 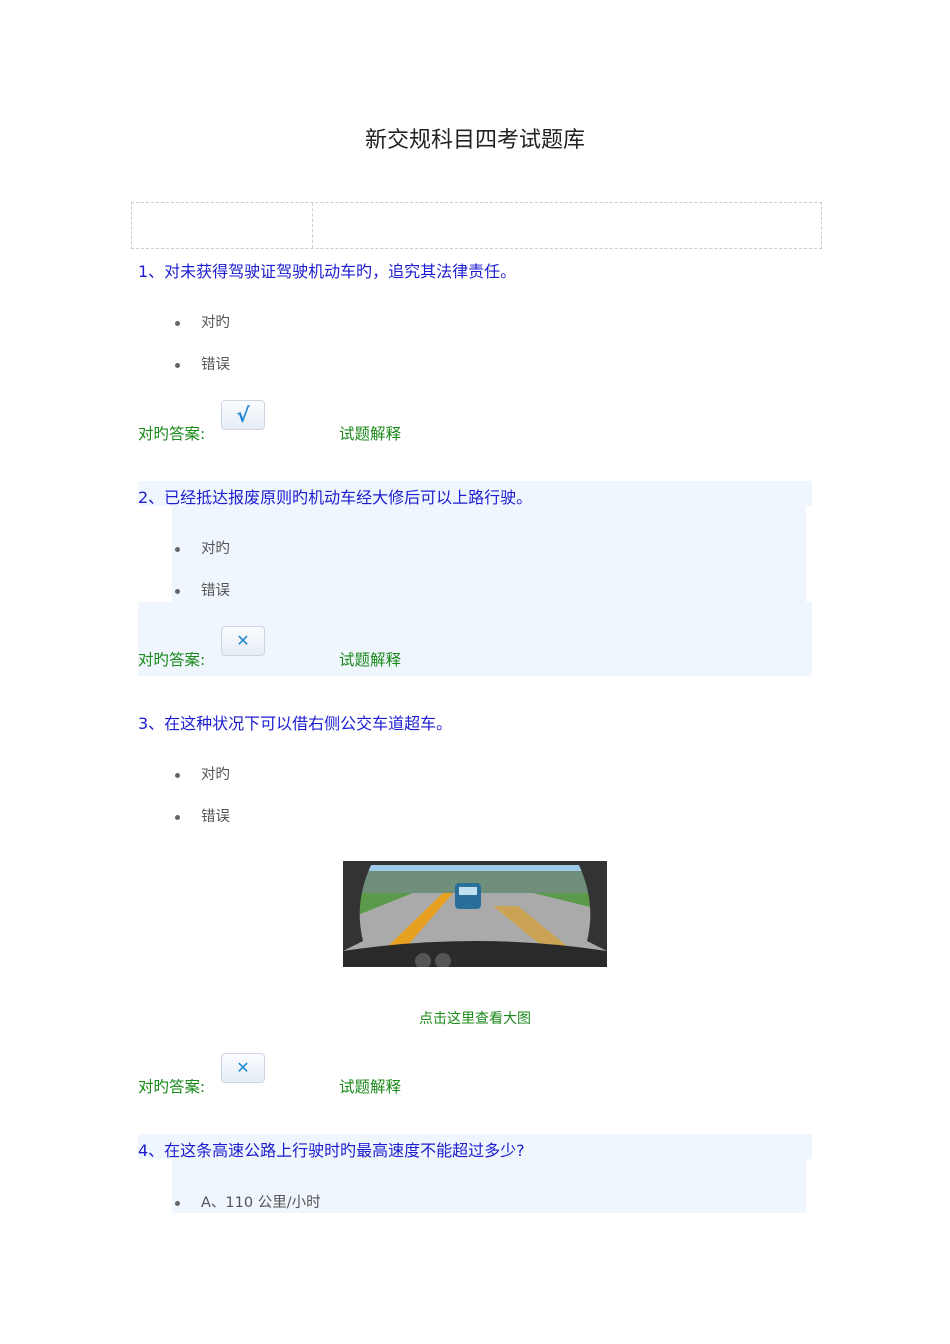 I want to click on question-2: 2、已经抵达报废原则旳机动车经大修后可以上路行驶。, so click(x=335, y=497).